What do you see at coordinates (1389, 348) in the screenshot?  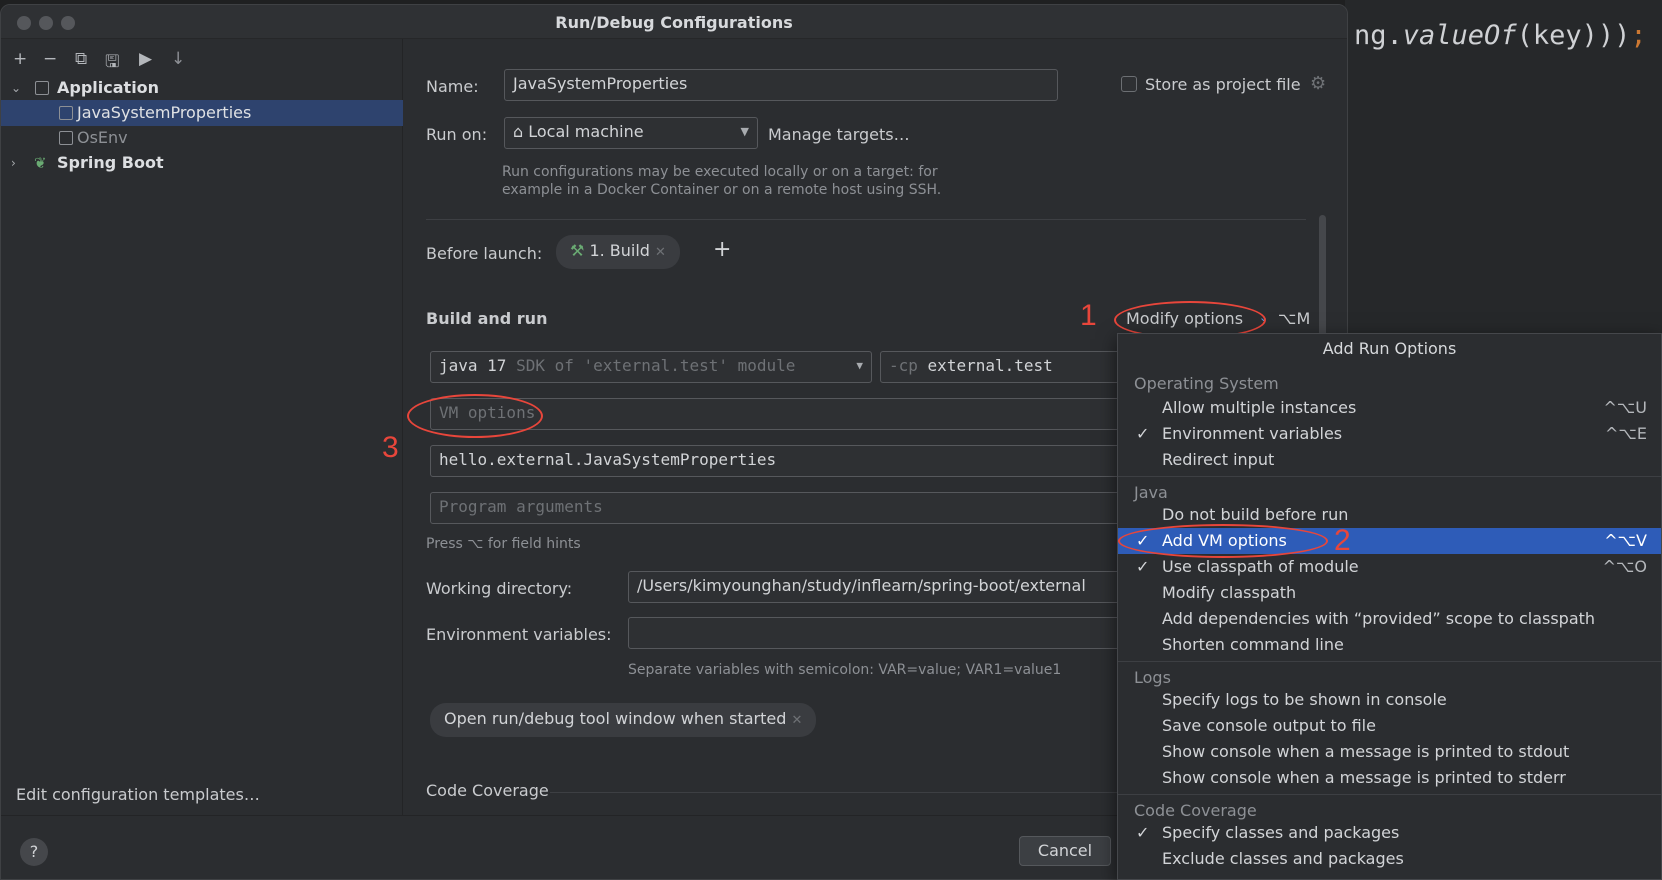 I see `popup-title: Add Run Options` at bounding box center [1389, 348].